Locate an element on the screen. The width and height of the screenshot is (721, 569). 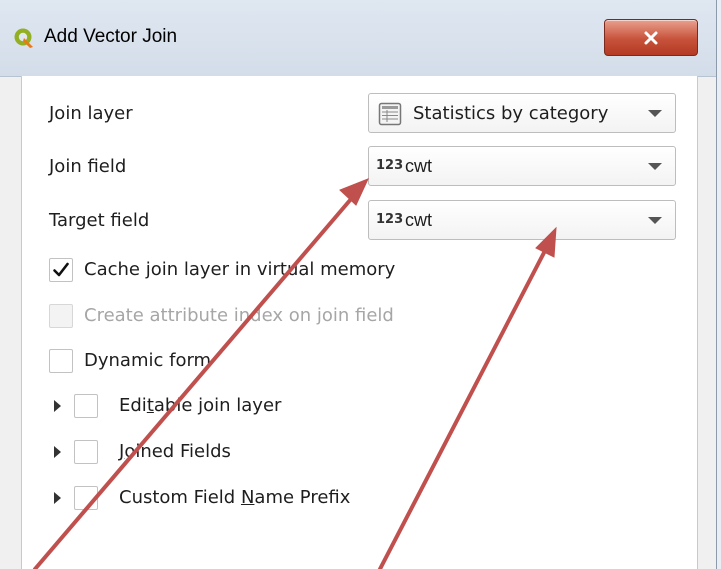
qgis-logo-icon is located at coordinates (24, 38).